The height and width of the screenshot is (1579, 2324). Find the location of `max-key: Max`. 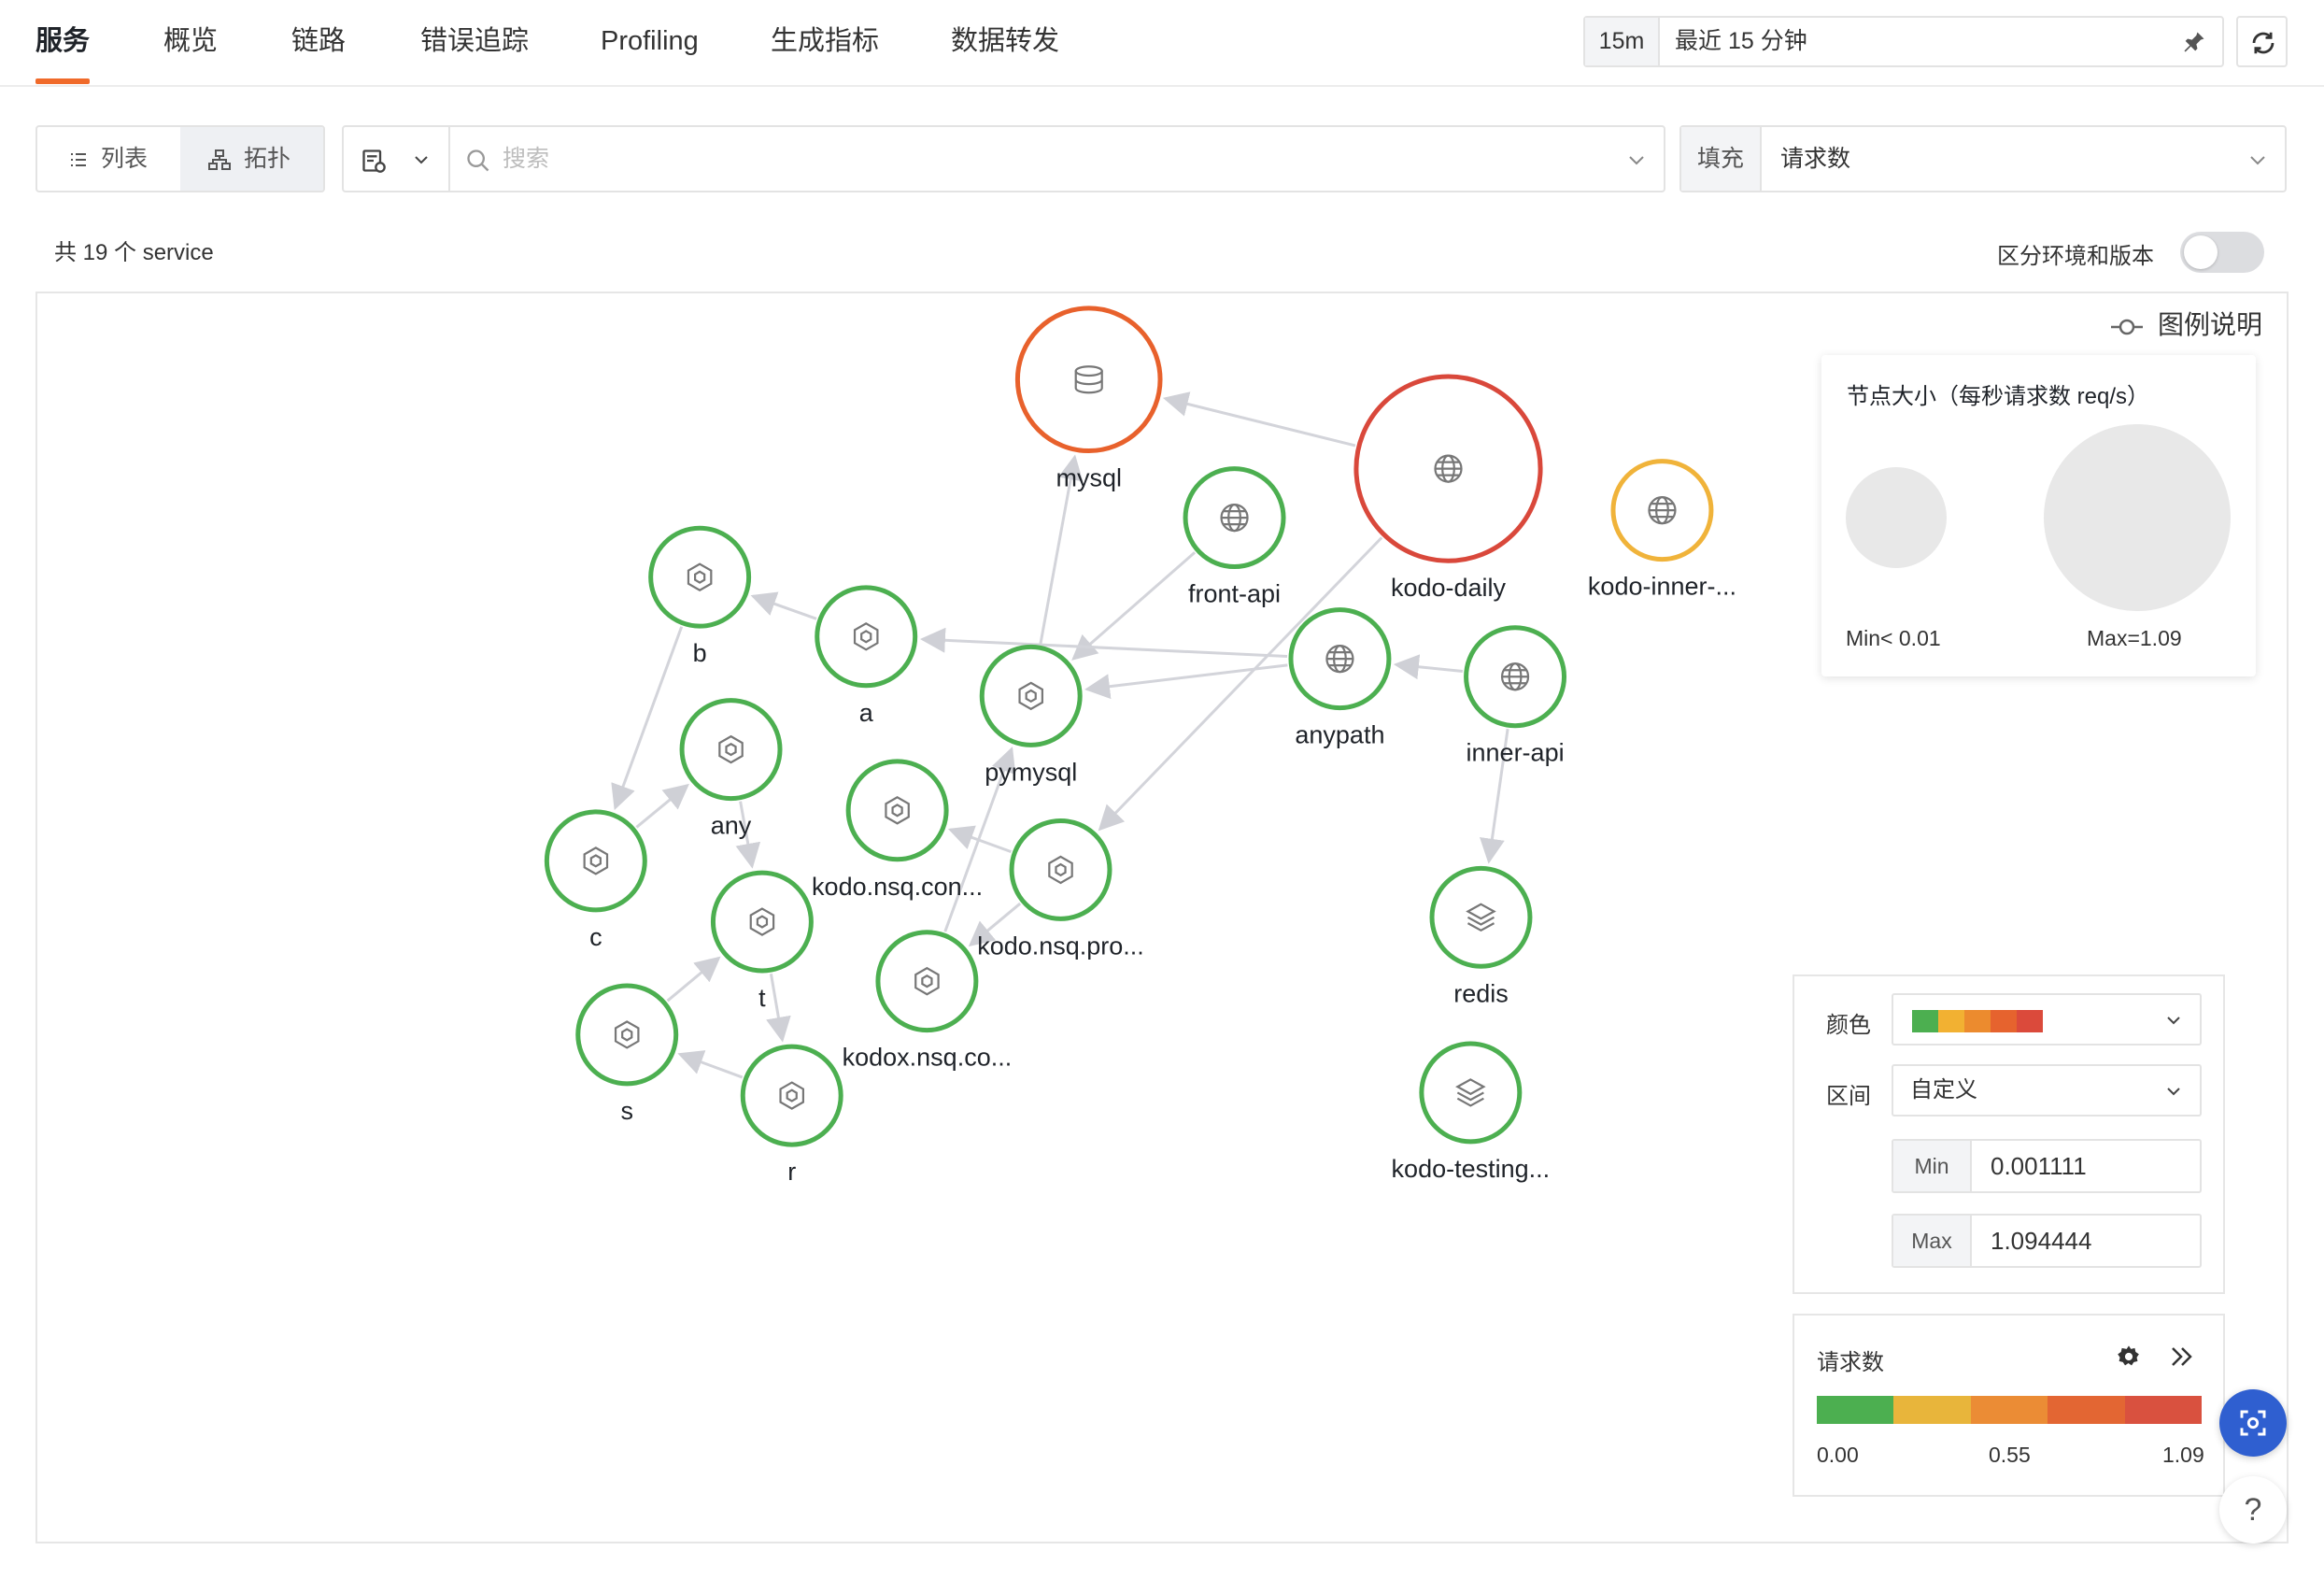

max-key: Max is located at coordinates (1932, 1241).